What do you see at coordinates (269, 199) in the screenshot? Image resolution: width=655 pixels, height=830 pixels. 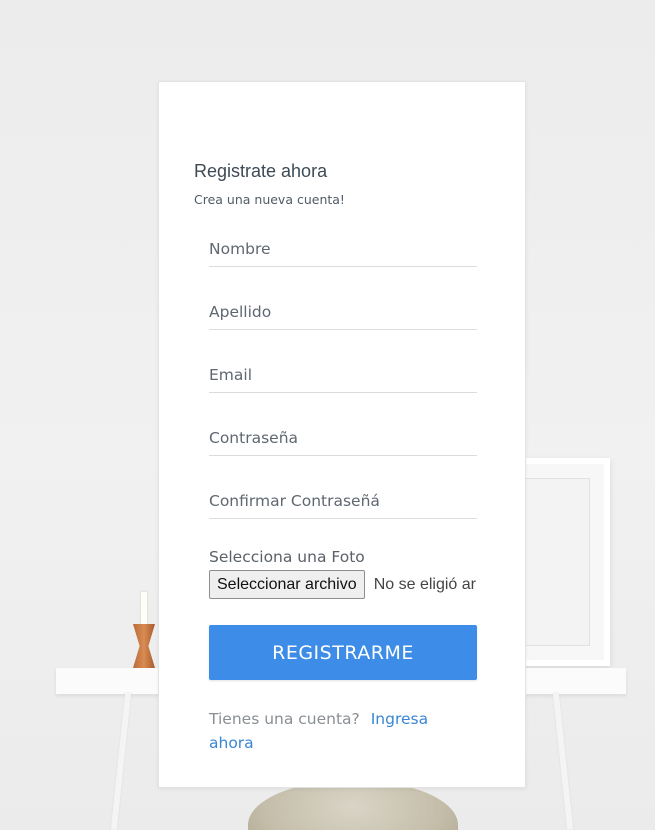 I see `form-subtitle: Crea una nueva cuenta!` at bounding box center [269, 199].